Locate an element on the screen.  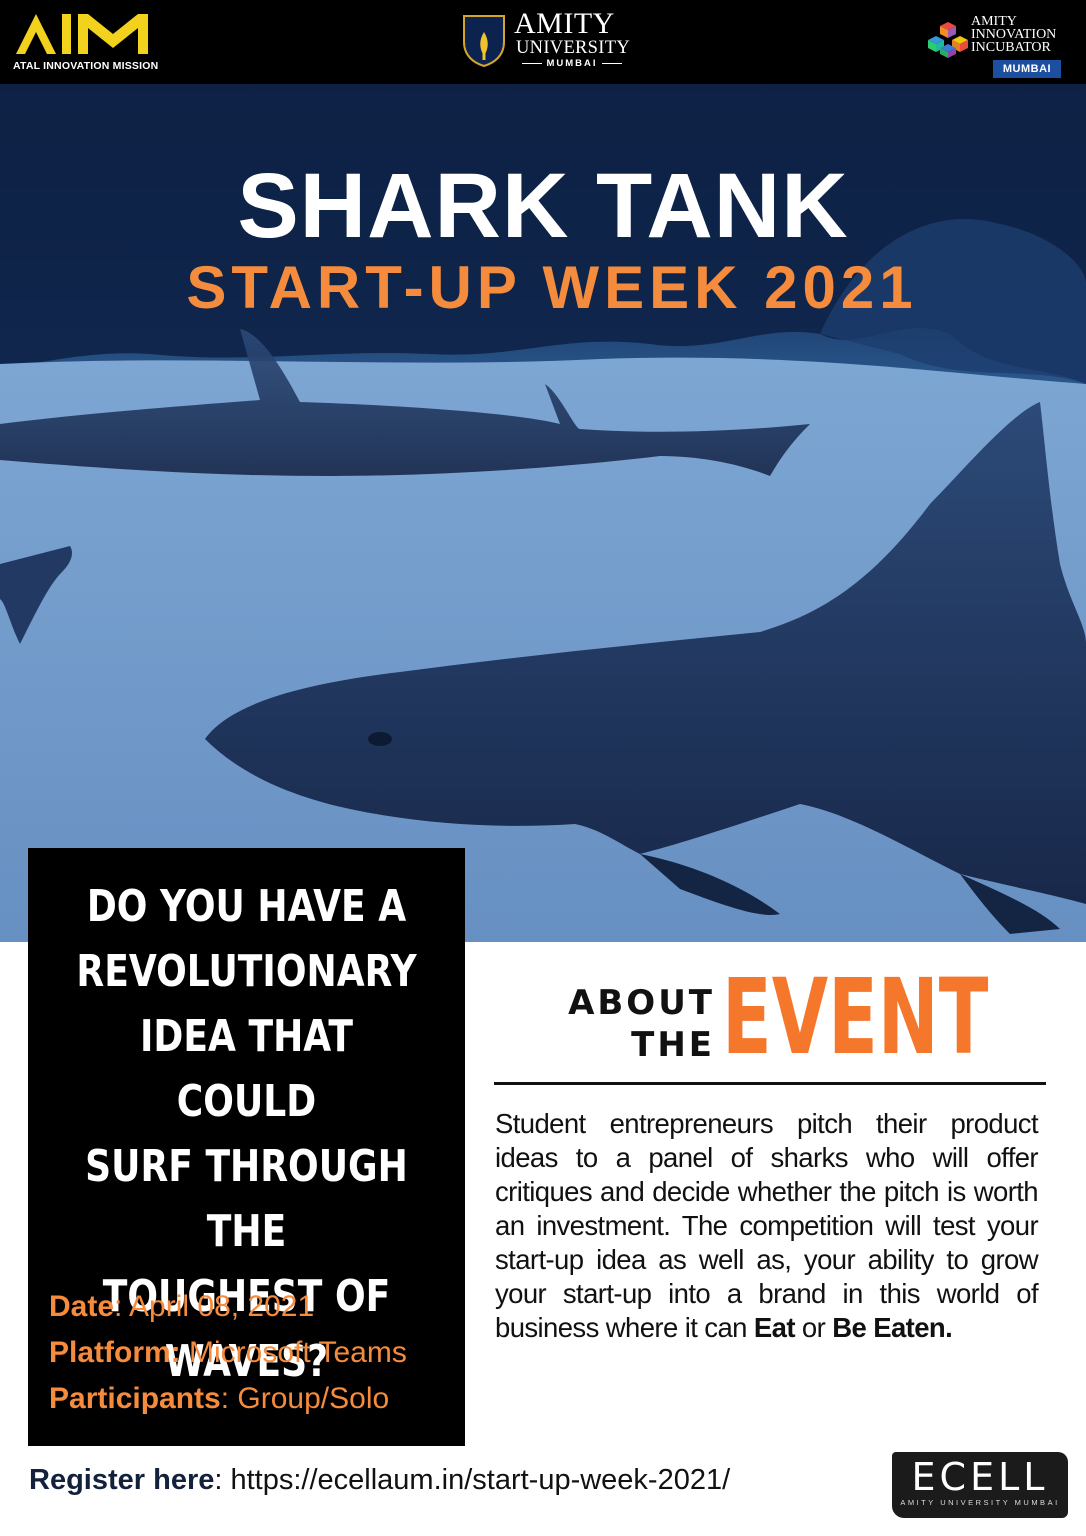
ecell-logo-word: ECELL is located at coordinates (980, 1477).